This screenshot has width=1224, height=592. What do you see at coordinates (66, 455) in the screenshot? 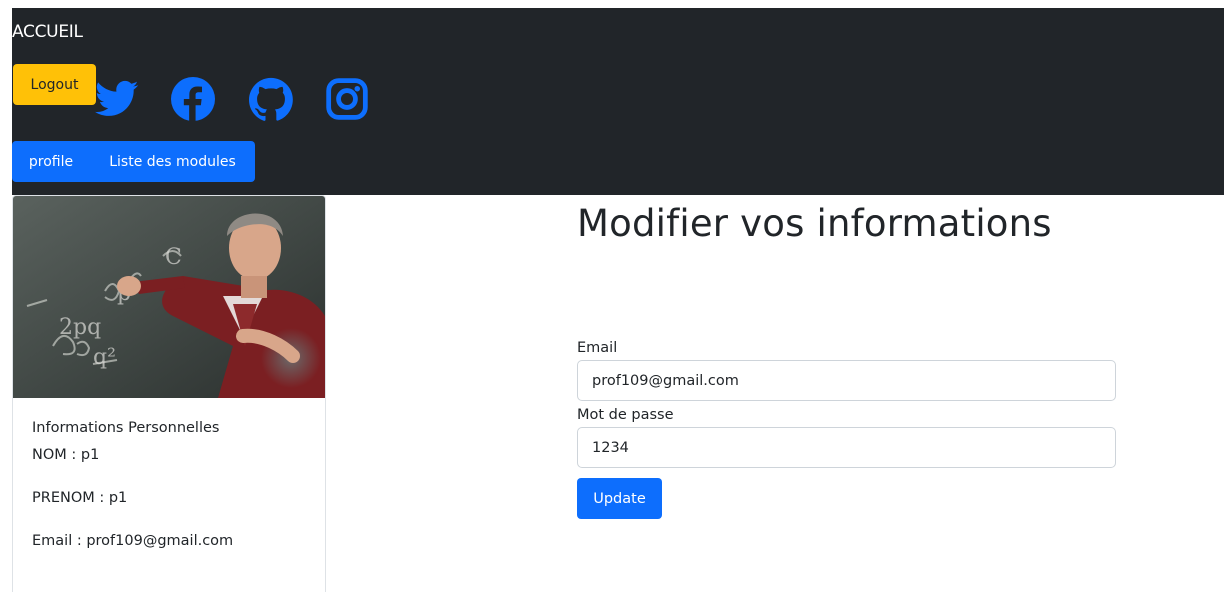
I see `profile-nom: NOM : p1` at bounding box center [66, 455].